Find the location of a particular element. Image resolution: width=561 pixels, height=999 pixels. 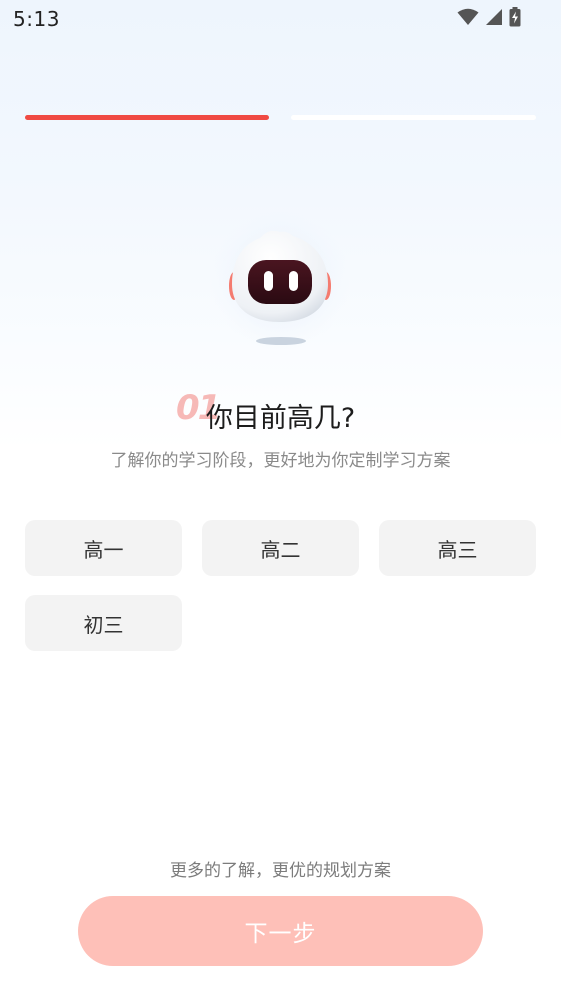

next-button: 下一步 is located at coordinates (280, 931).